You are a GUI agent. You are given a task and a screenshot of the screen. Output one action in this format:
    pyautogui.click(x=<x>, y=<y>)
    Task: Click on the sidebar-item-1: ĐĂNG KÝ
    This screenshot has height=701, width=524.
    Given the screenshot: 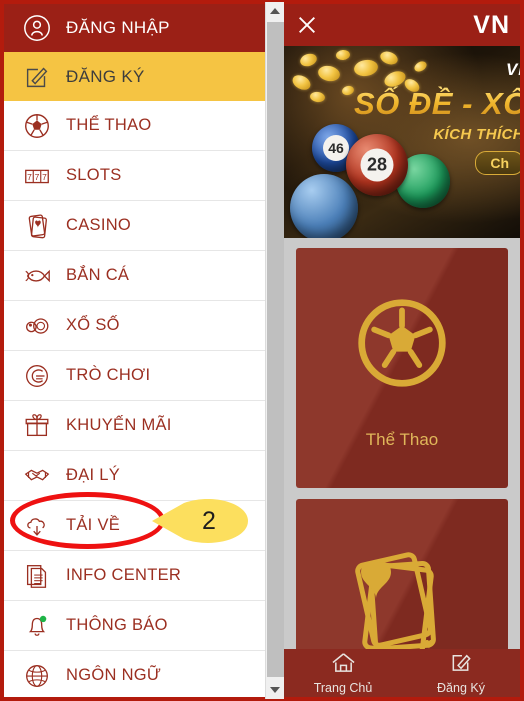 What is the action you would take?
    pyautogui.click(x=137, y=76)
    